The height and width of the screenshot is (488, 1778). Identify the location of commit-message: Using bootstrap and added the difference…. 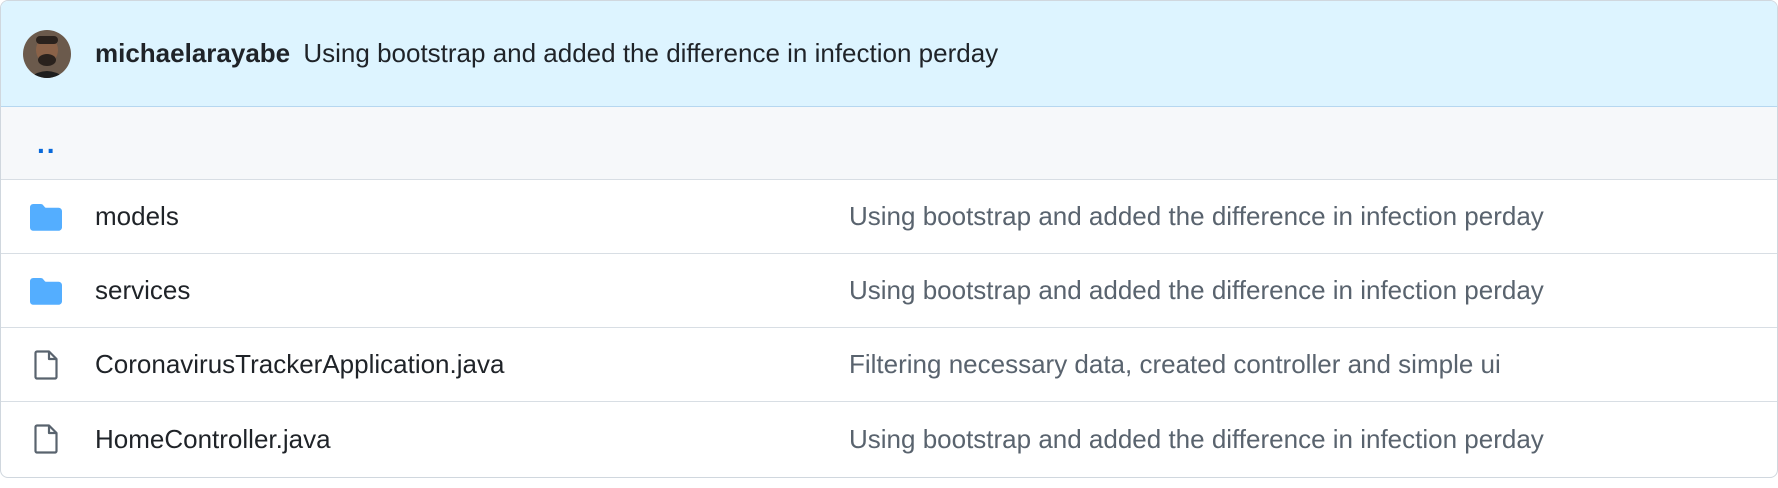
(650, 53).